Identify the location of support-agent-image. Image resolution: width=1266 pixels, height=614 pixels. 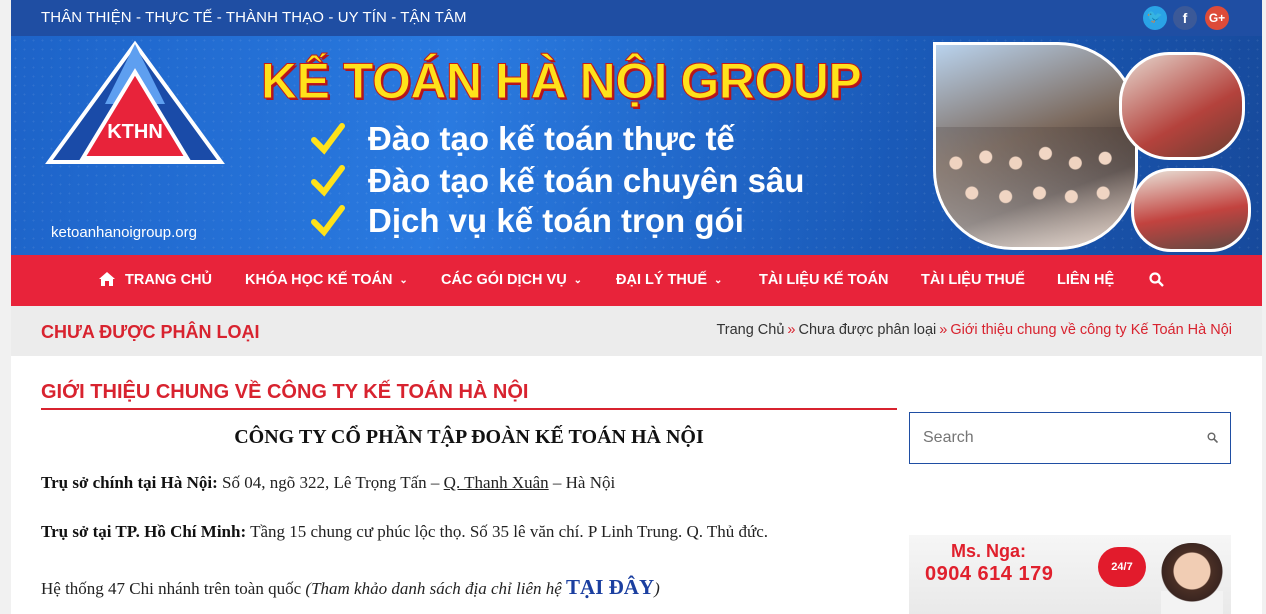
(1192, 578).